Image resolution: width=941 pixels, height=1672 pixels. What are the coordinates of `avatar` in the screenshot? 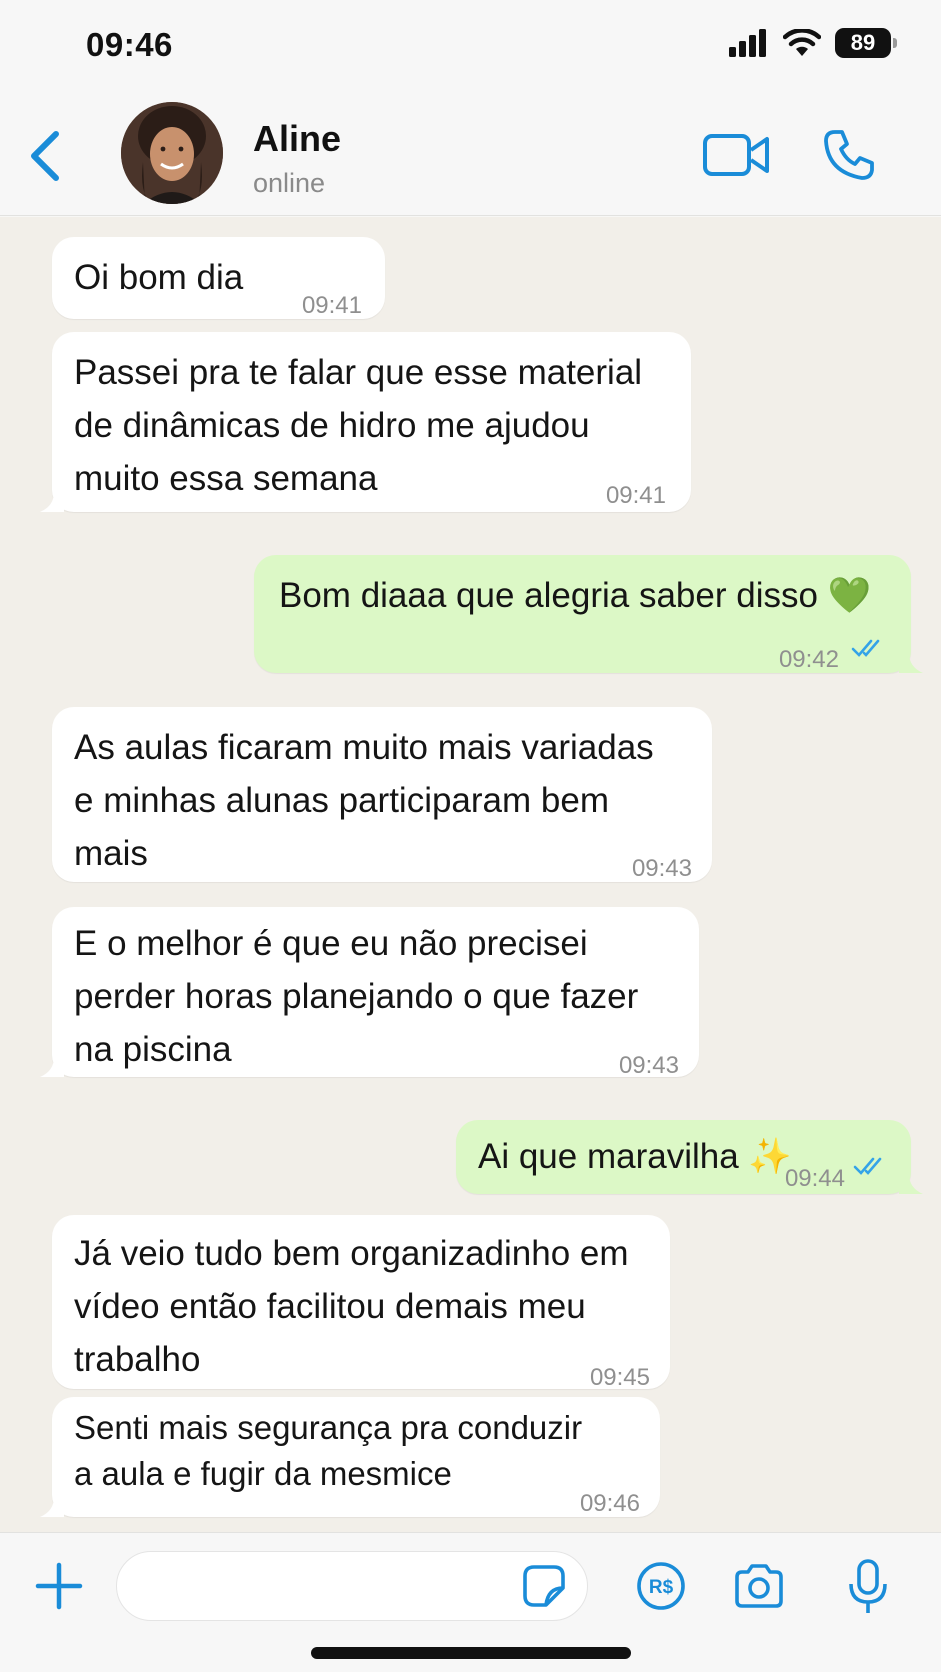 It's located at (172, 153).